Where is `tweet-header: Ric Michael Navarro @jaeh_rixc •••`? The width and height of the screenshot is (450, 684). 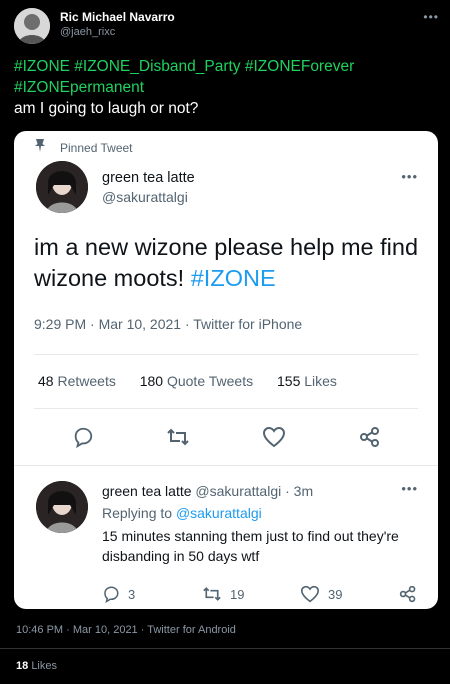
tweet-header: Ric Michael Navarro @jaeh_rixc ••• is located at coordinates (226, 25).